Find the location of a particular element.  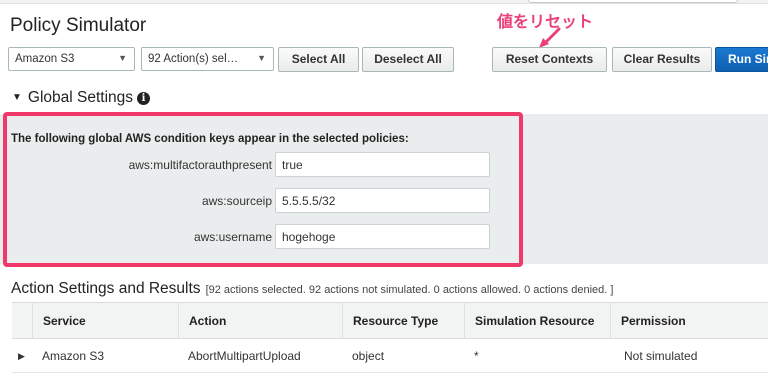

reset-contexts-button: Reset Contexts is located at coordinates (549, 59).